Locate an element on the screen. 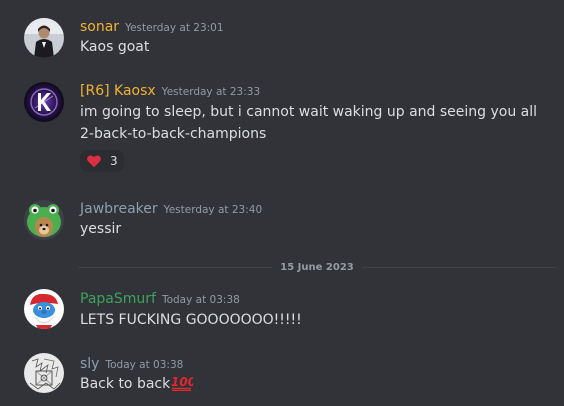 This screenshot has width=564, height=406. frog-hat-dog-avatar-icon is located at coordinates (44, 220).